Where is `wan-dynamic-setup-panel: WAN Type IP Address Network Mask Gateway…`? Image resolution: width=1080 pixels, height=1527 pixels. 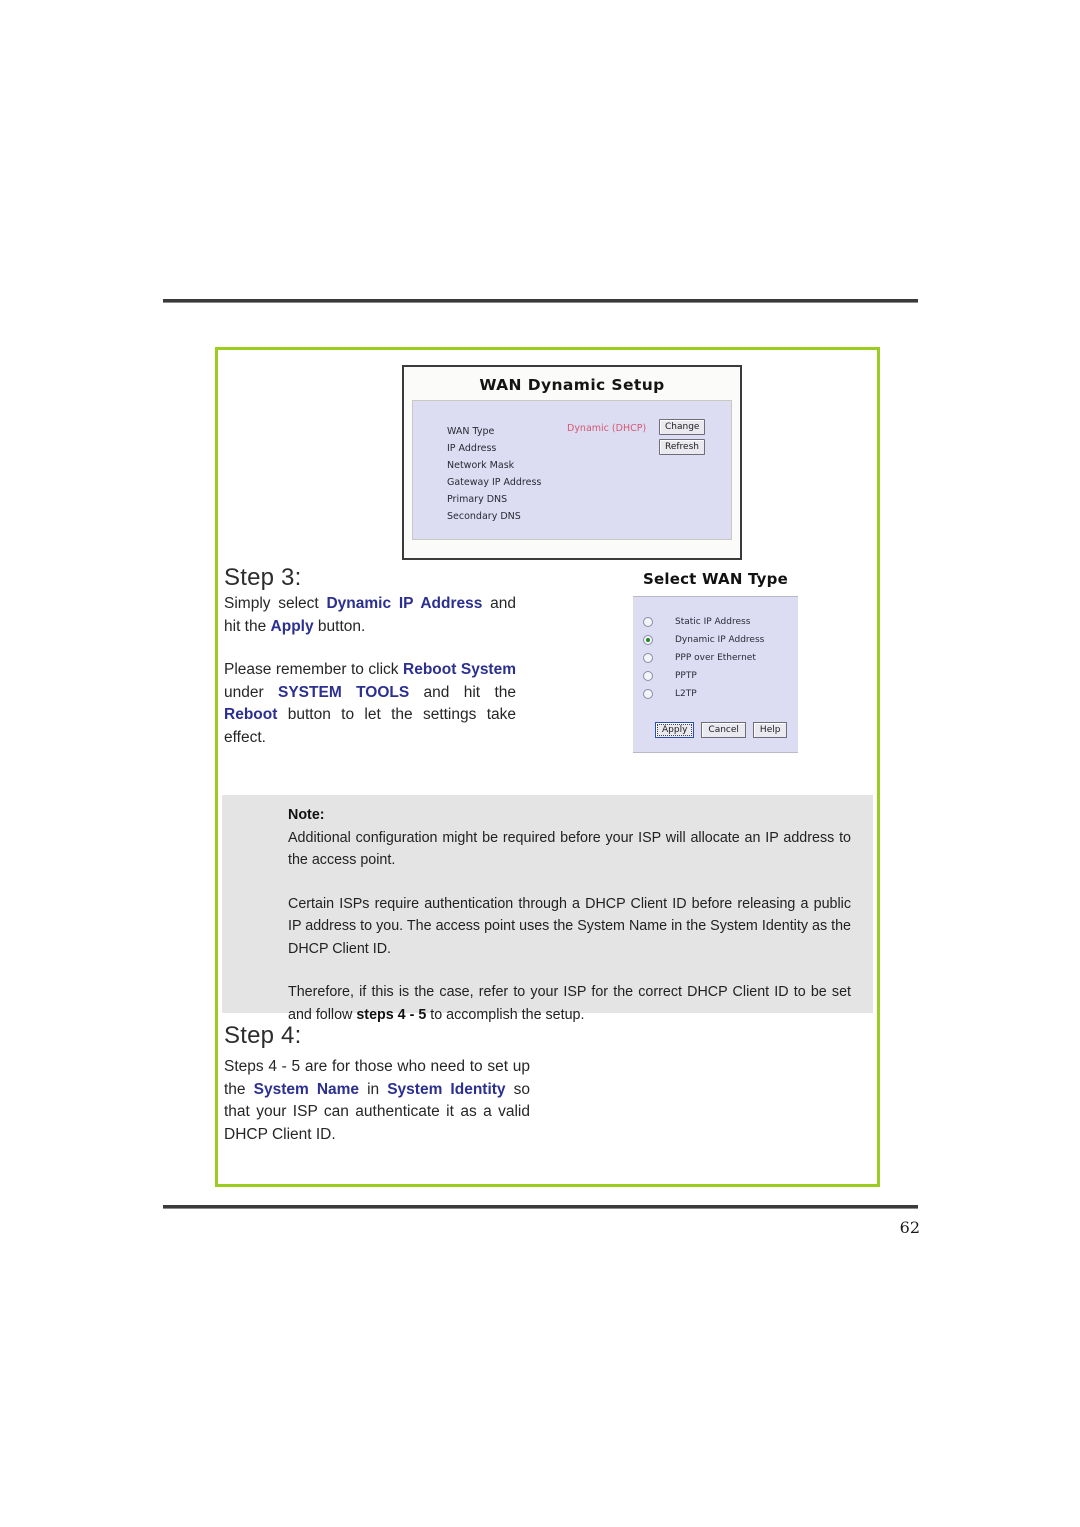 wan-dynamic-setup-panel: WAN Type IP Address Network Mask Gateway… is located at coordinates (572, 470).